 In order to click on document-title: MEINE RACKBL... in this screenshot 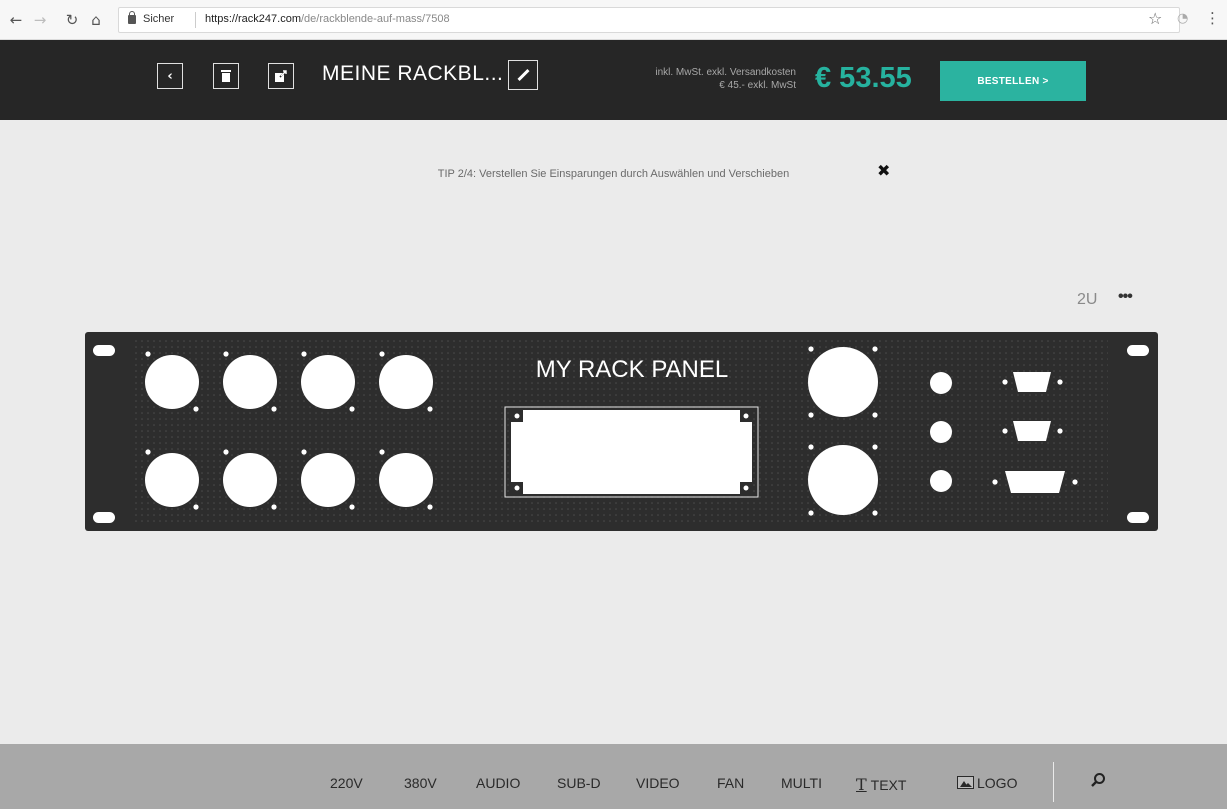, I will do `click(413, 73)`.